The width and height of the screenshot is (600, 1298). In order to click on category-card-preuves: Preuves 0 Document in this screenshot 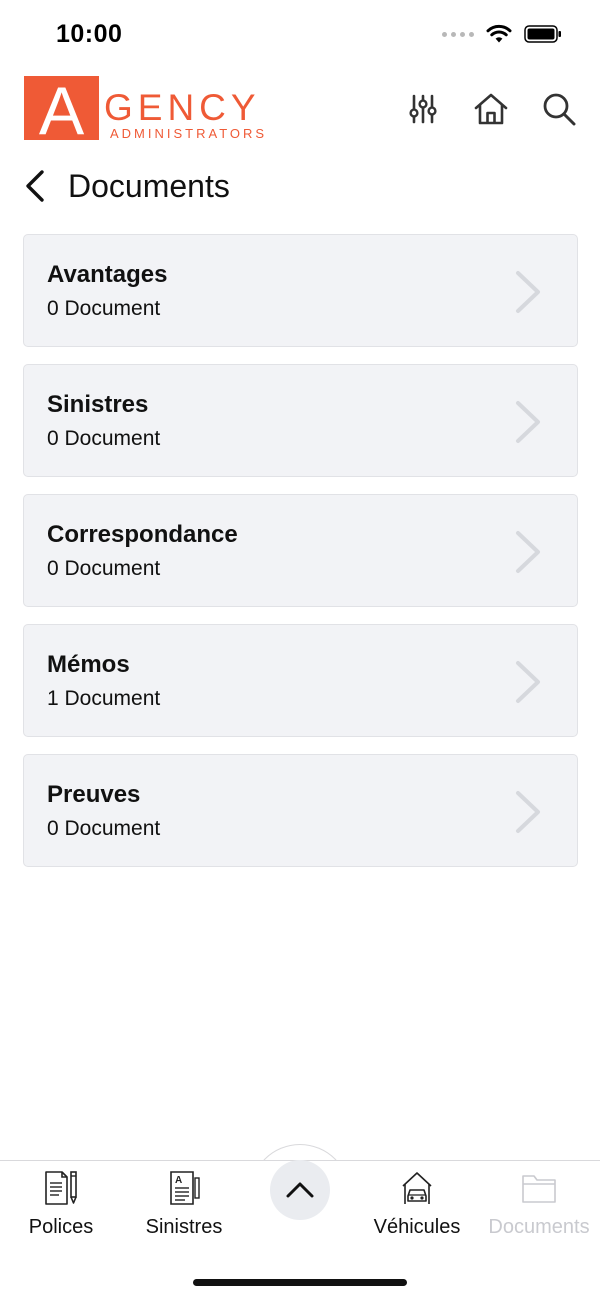, I will do `click(300, 810)`.